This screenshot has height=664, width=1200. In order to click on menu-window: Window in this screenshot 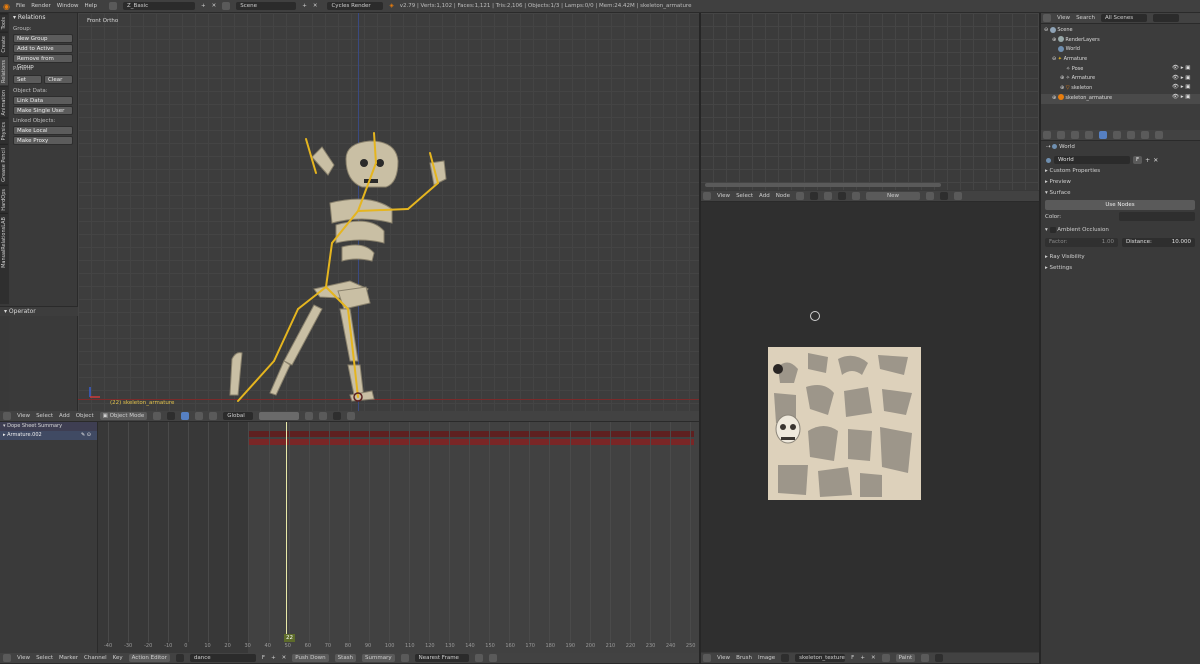, I will do `click(68, 6)`.